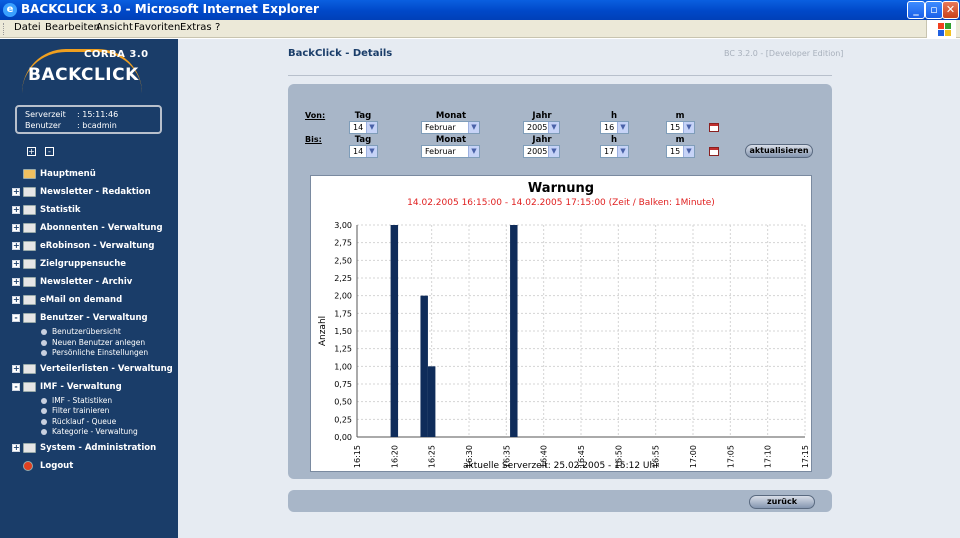 The height and width of the screenshot is (538, 960). I want to click on sidebar-item-label: Newsletter - Redaktion, so click(95, 192).